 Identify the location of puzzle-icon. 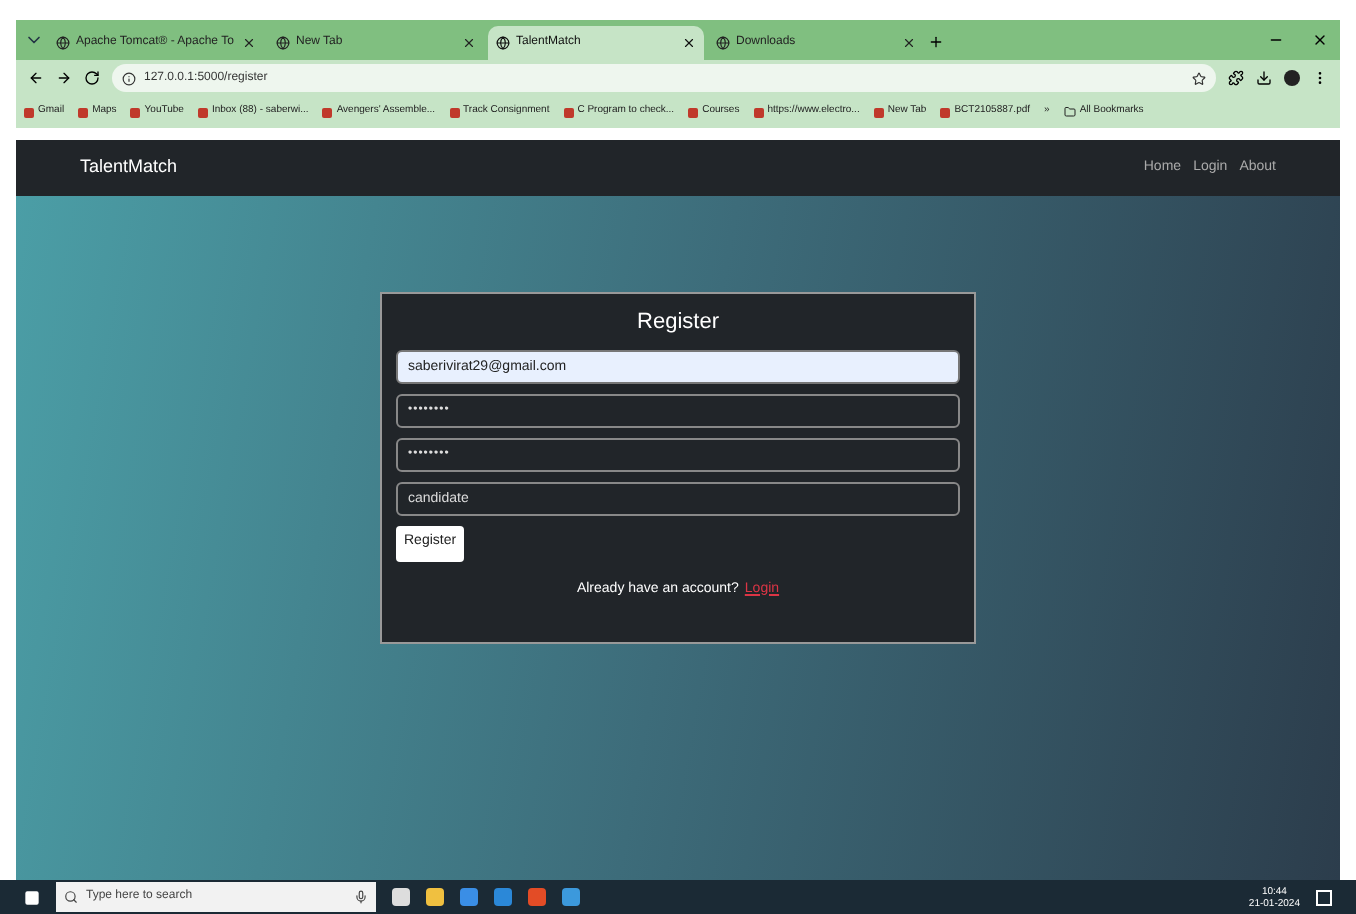
(1236, 78).